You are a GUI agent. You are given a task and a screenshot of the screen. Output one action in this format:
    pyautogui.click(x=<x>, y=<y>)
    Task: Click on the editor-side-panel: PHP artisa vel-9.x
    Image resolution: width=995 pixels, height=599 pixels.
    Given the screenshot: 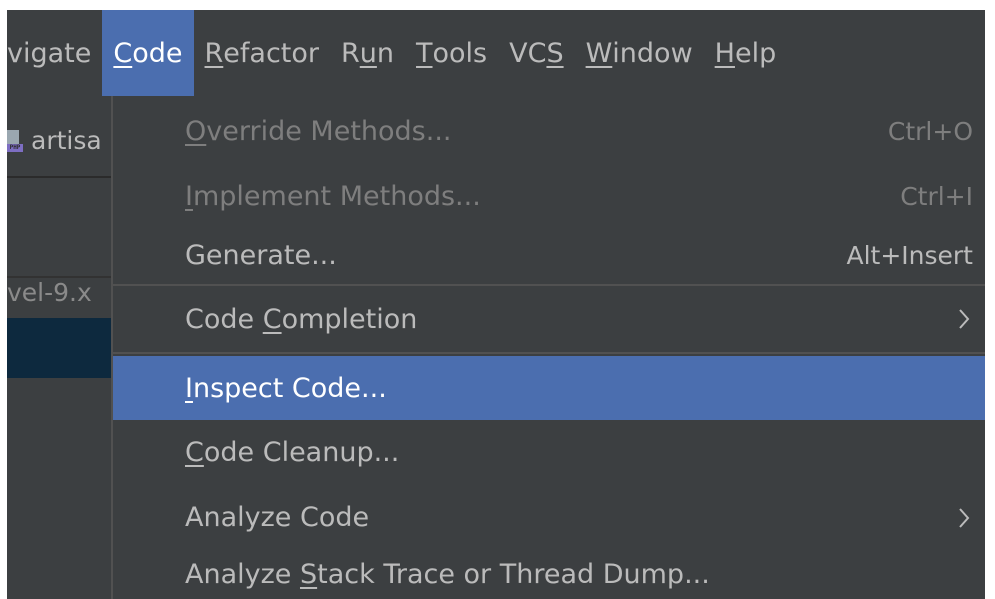 What is the action you would take?
    pyautogui.click(x=59, y=347)
    